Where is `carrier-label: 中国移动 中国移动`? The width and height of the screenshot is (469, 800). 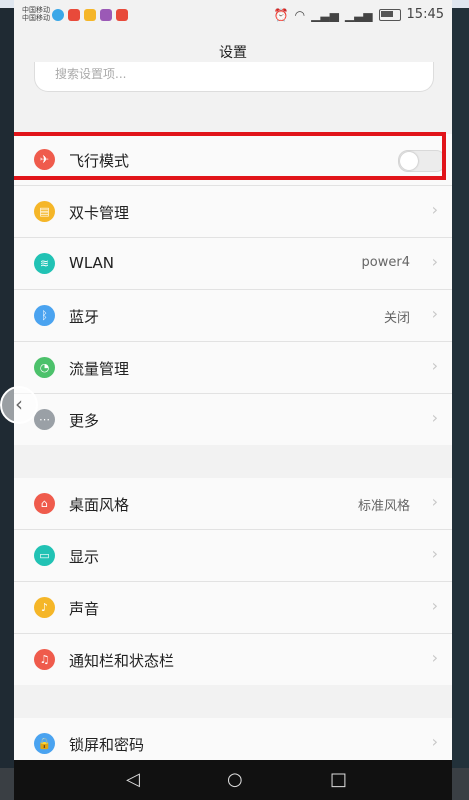
carrier-label: 中国移动 中国移动 is located at coordinates (36, 14).